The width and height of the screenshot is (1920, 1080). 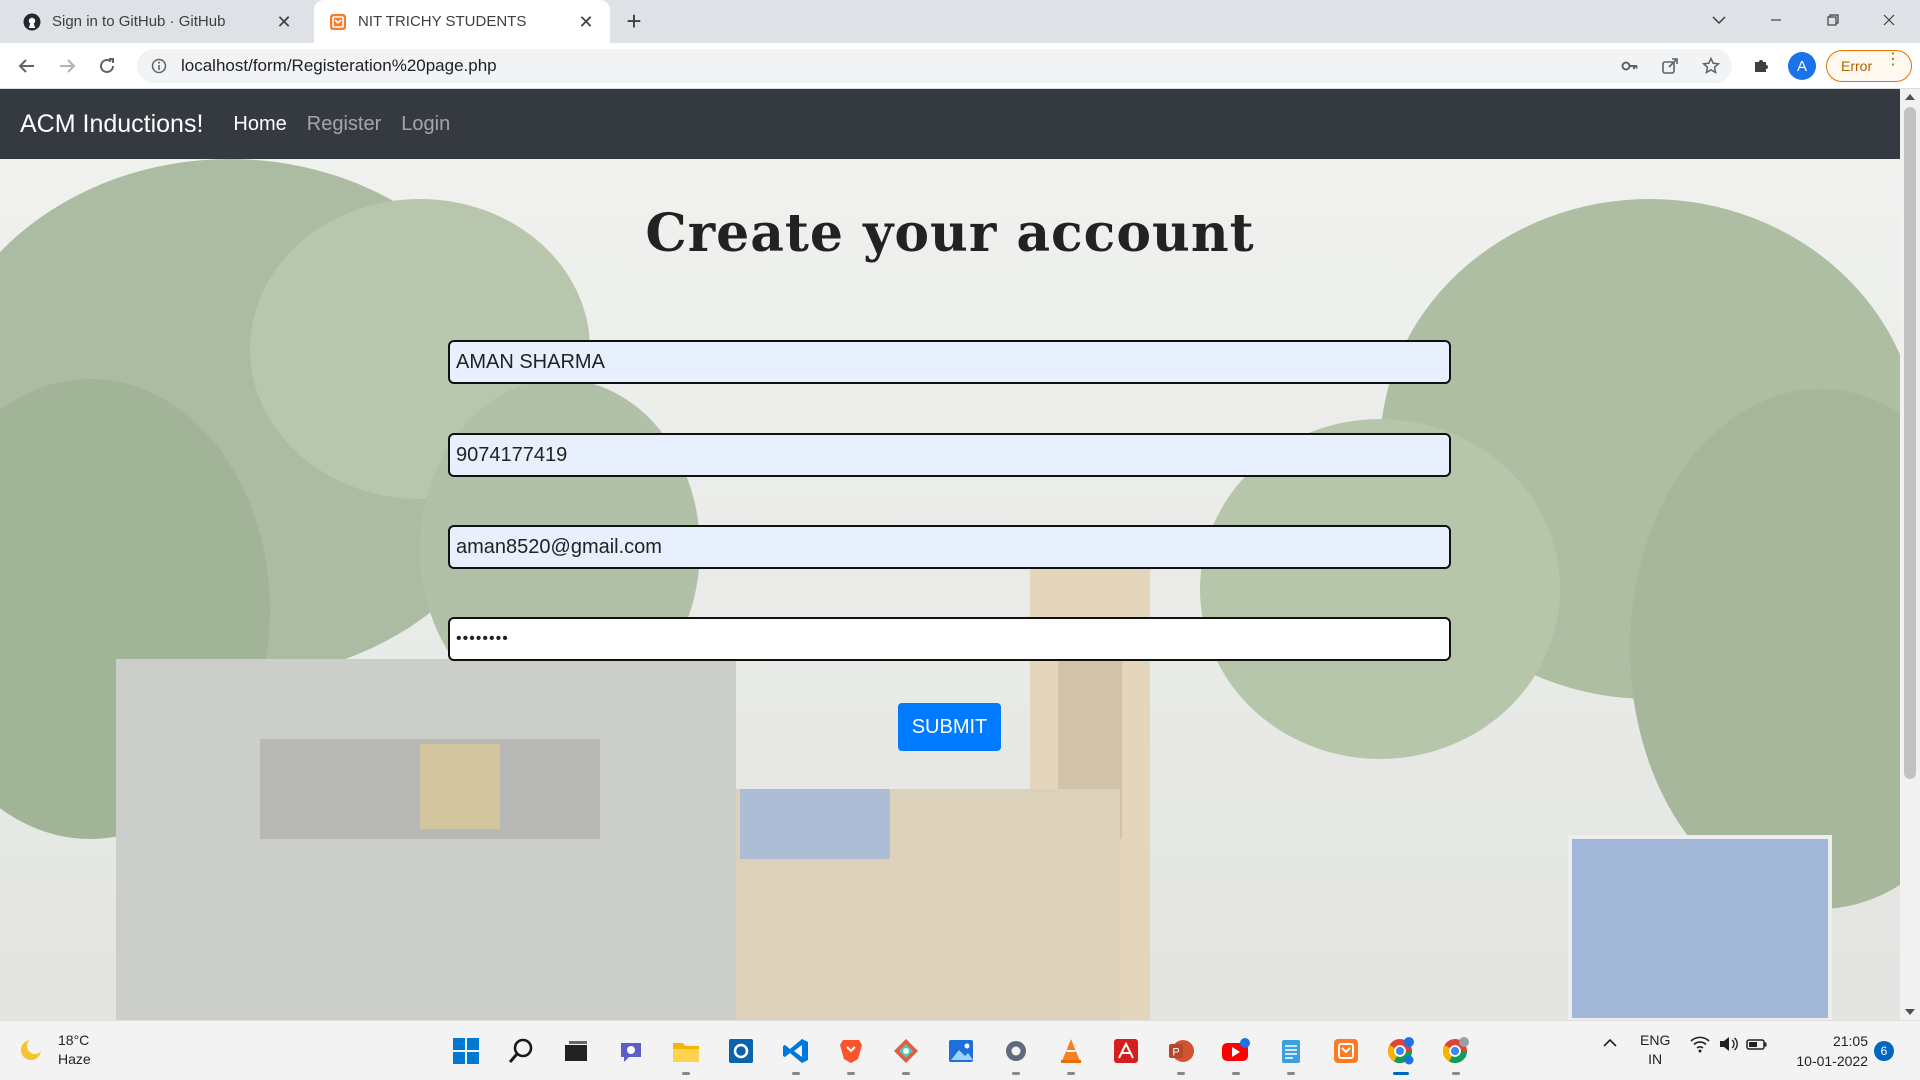 What do you see at coordinates (1761, 66) in the screenshot?
I see `extensions-puzzle-icon` at bounding box center [1761, 66].